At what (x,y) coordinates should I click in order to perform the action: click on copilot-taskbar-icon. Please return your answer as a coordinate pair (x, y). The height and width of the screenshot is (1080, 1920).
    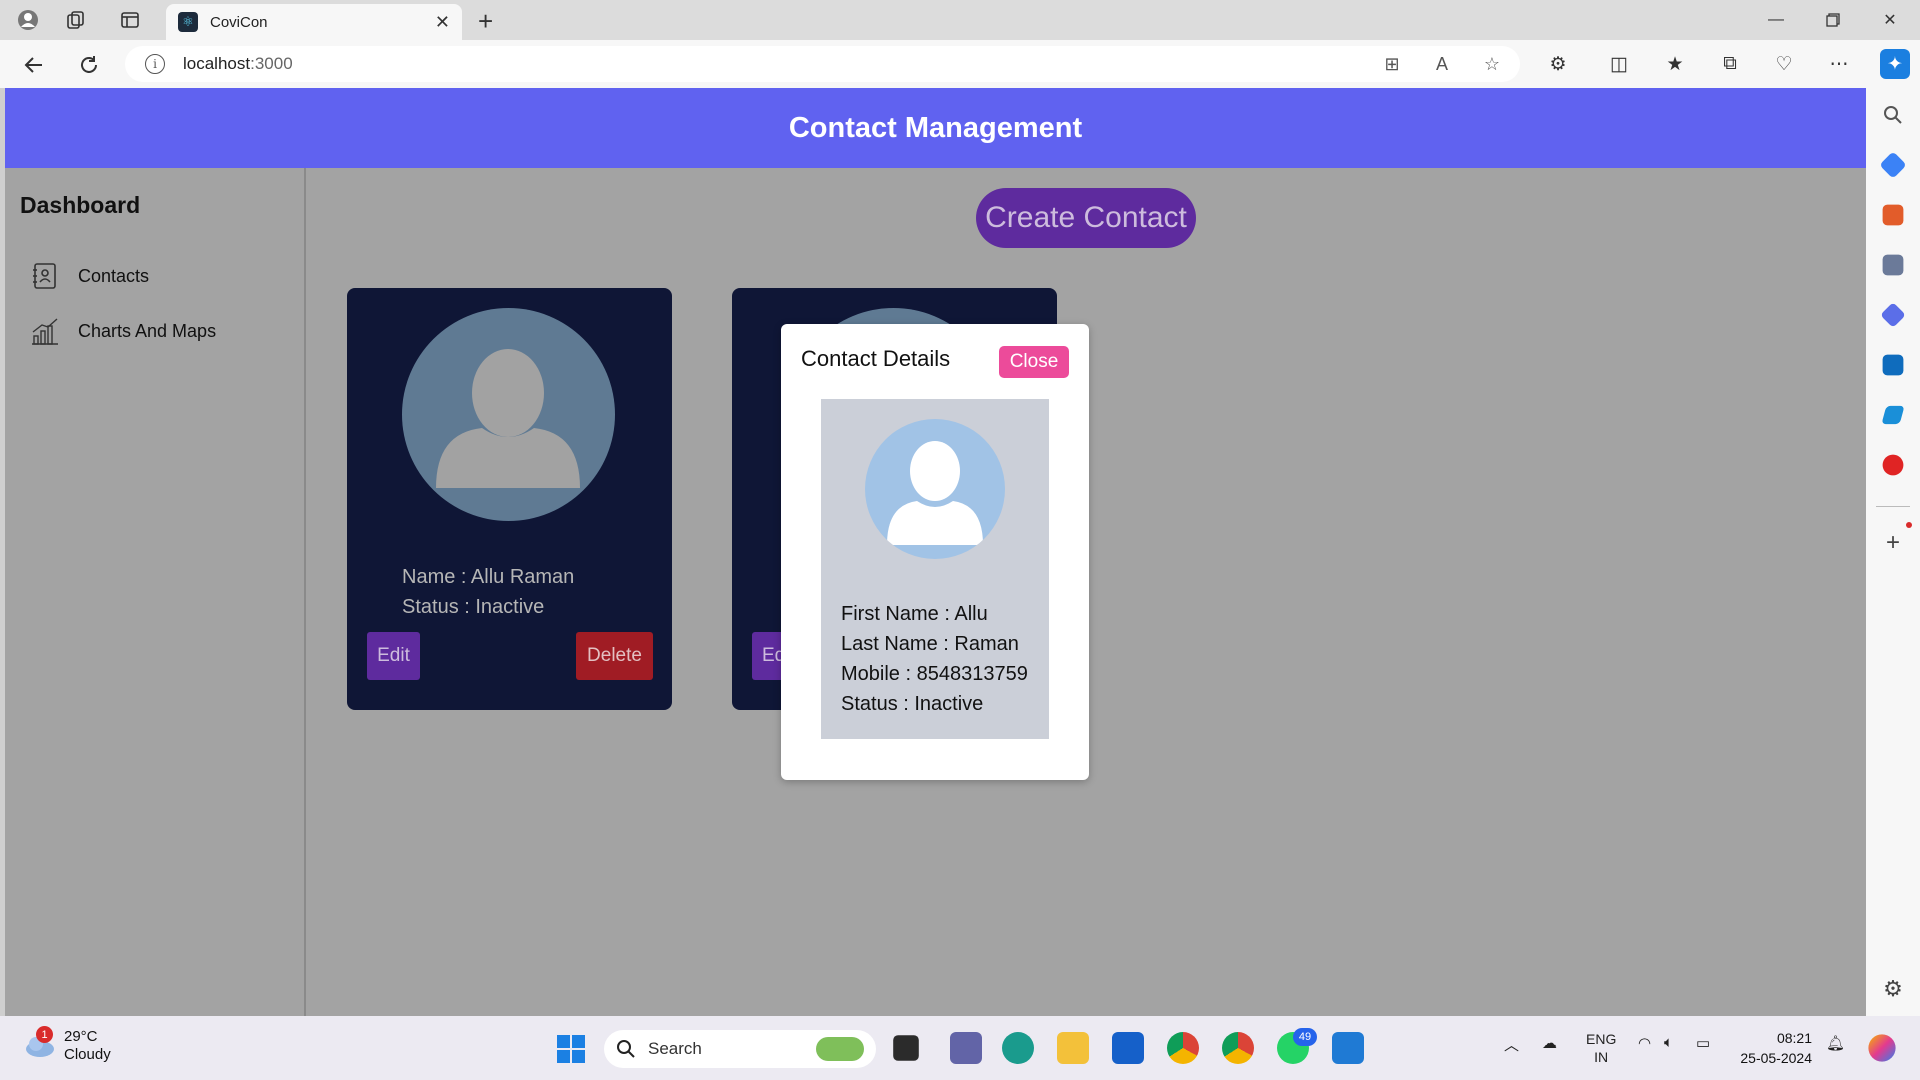
    Looking at the image, I should click on (1882, 1048).